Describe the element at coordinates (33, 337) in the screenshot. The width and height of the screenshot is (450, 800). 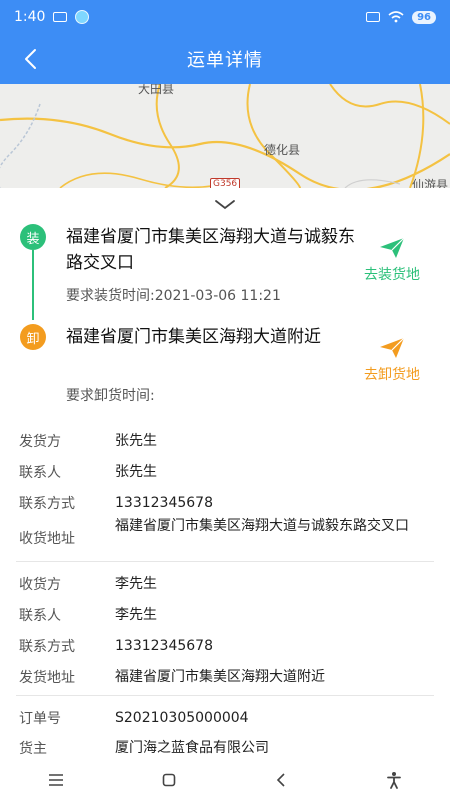
I see `unloading-badge: 卸` at that location.